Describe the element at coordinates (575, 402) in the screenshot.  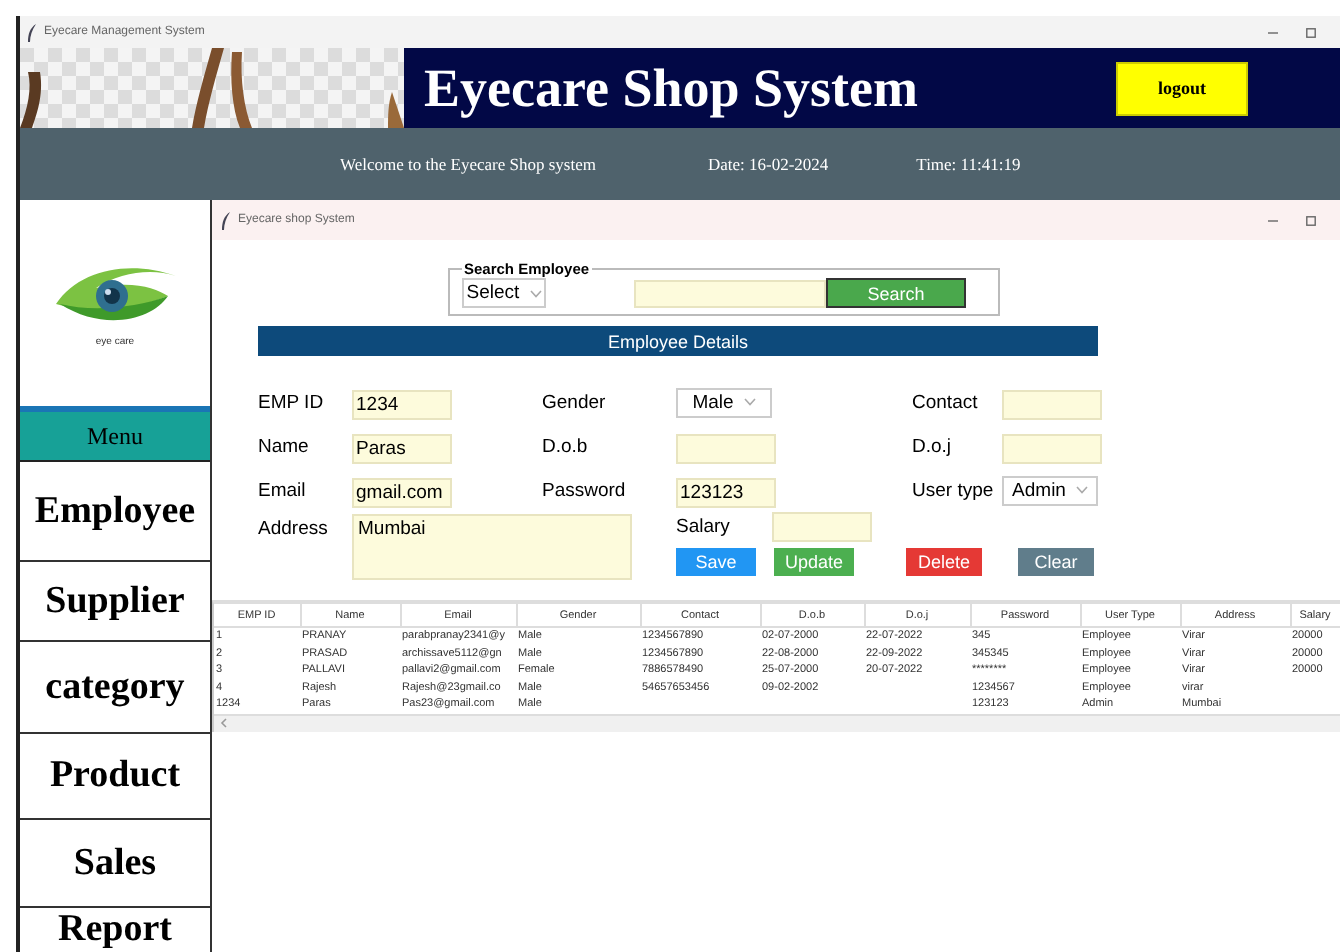
I see `field-label: Gender` at that location.